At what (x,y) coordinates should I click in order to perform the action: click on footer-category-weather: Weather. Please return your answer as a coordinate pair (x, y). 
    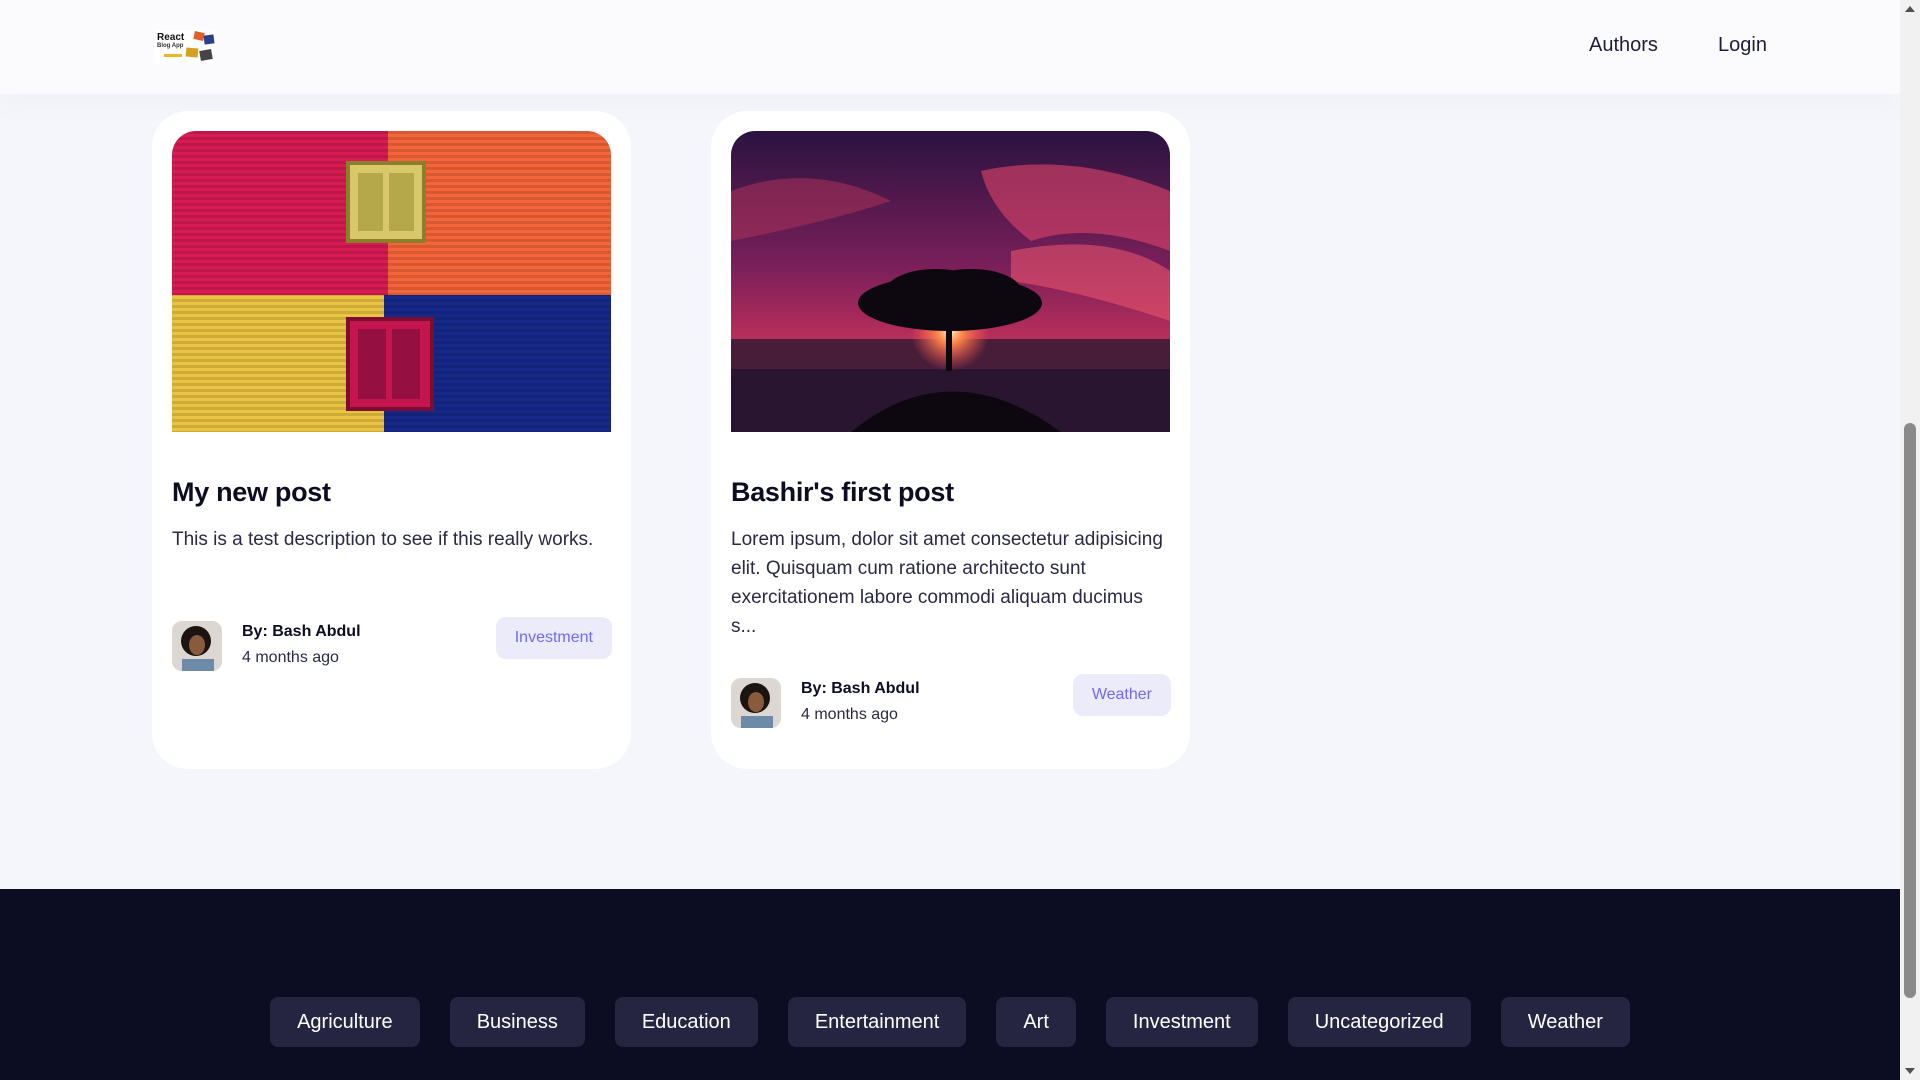
    Looking at the image, I should click on (1565, 1022).